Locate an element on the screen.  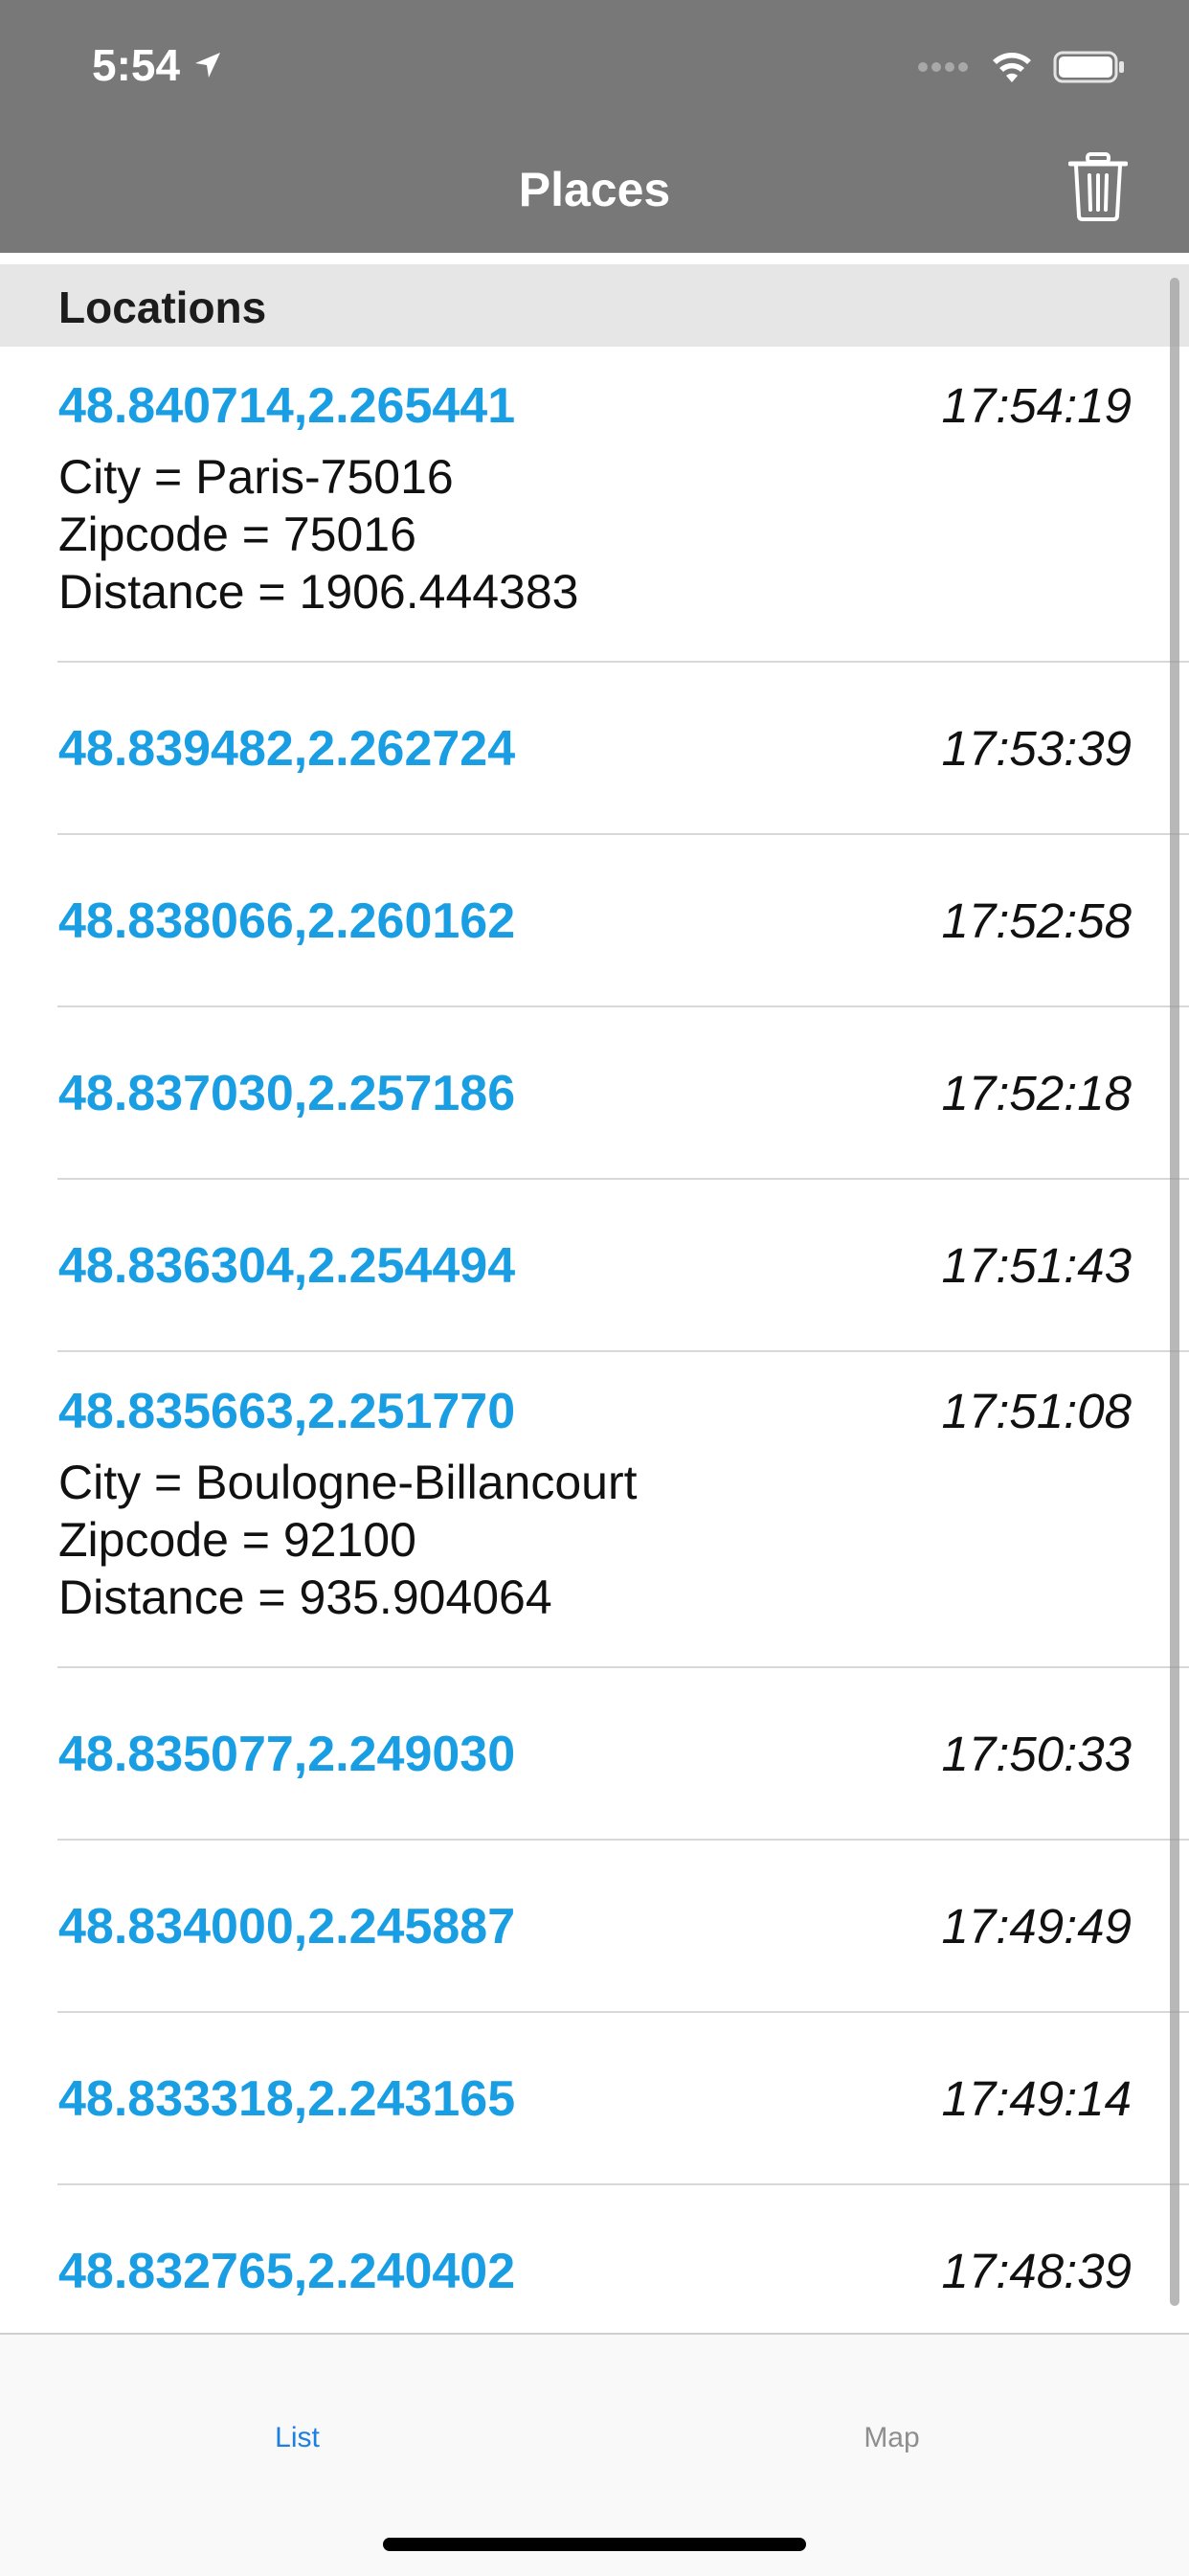
location-coordinates: 48.835663,2.251770 is located at coordinates (287, 1411).